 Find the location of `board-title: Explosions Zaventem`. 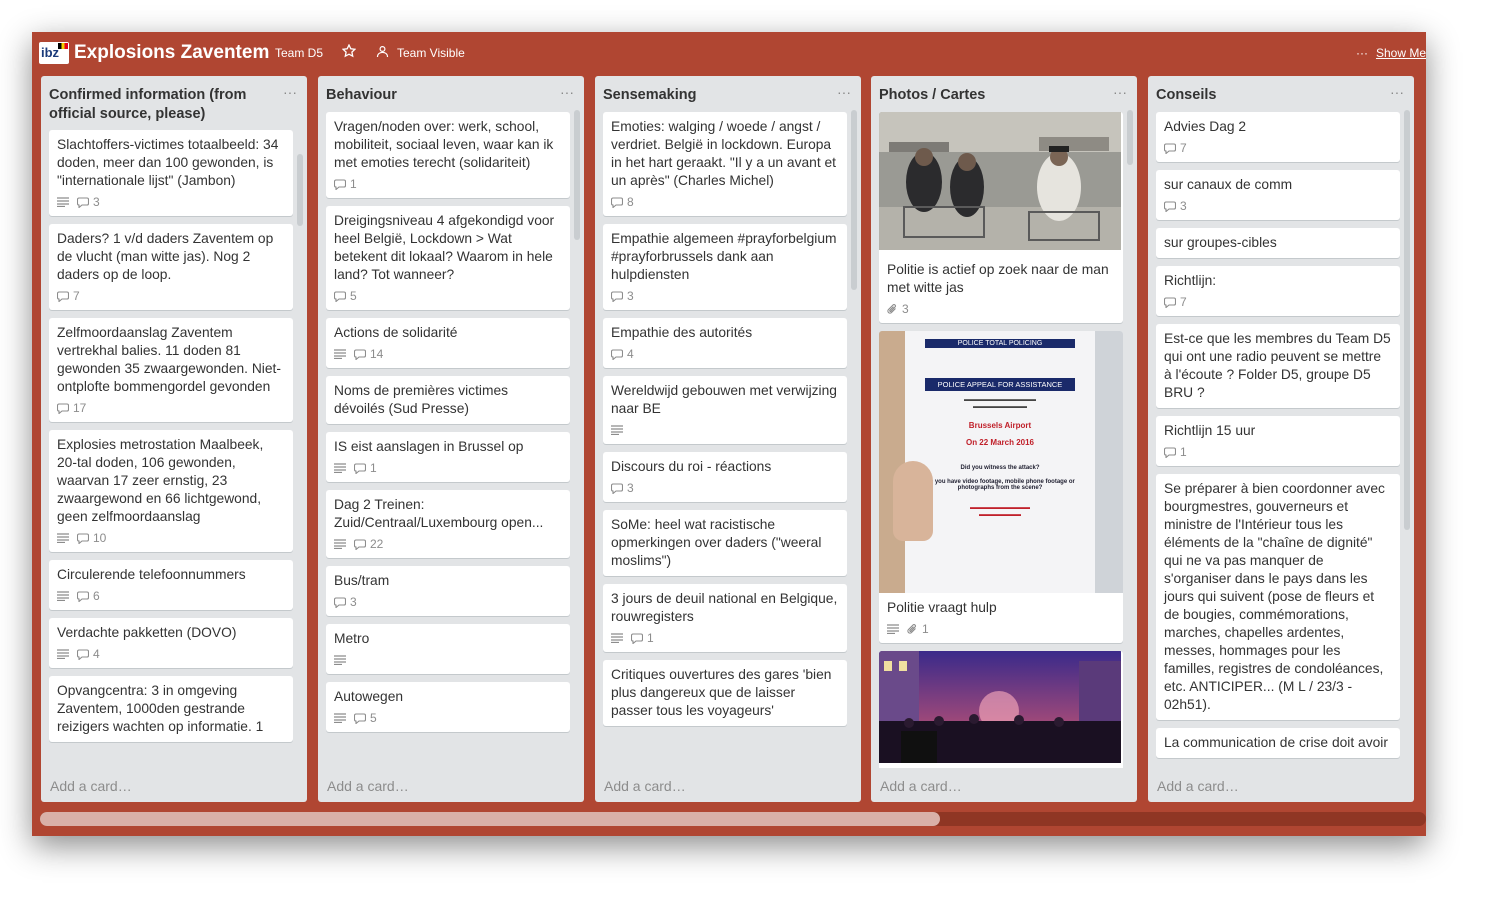

board-title: Explosions Zaventem is located at coordinates (171, 53).